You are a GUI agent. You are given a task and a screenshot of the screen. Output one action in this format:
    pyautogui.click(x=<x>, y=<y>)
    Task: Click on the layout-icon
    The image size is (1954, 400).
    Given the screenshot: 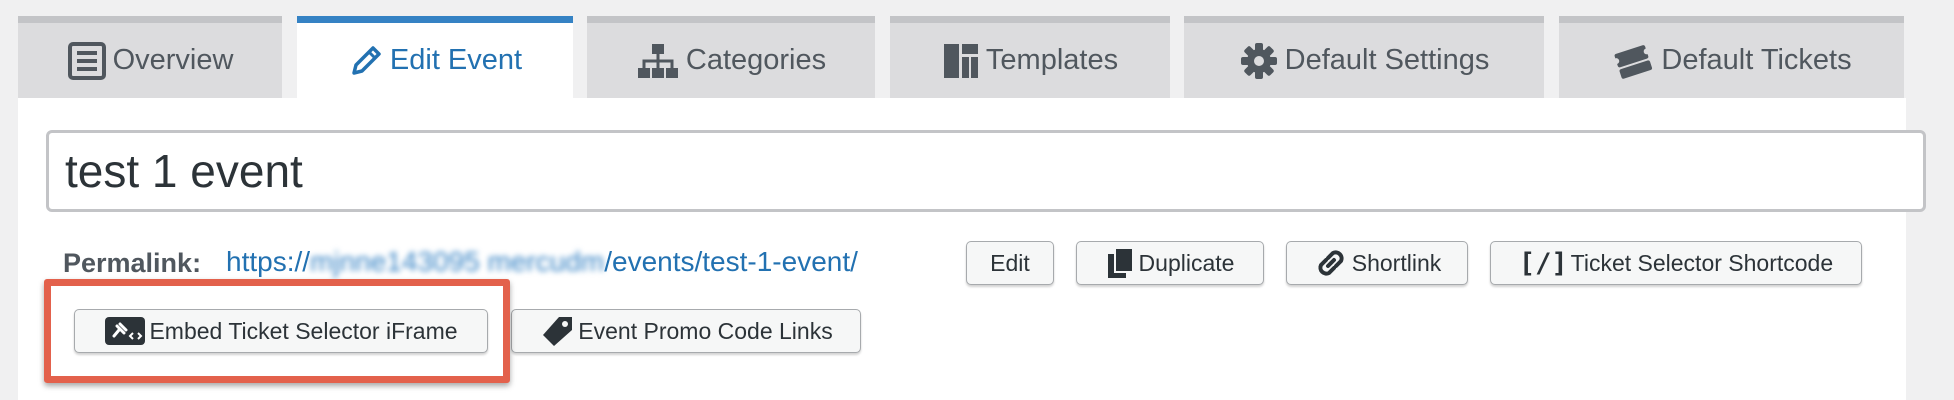 What is the action you would take?
    pyautogui.click(x=961, y=61)
    